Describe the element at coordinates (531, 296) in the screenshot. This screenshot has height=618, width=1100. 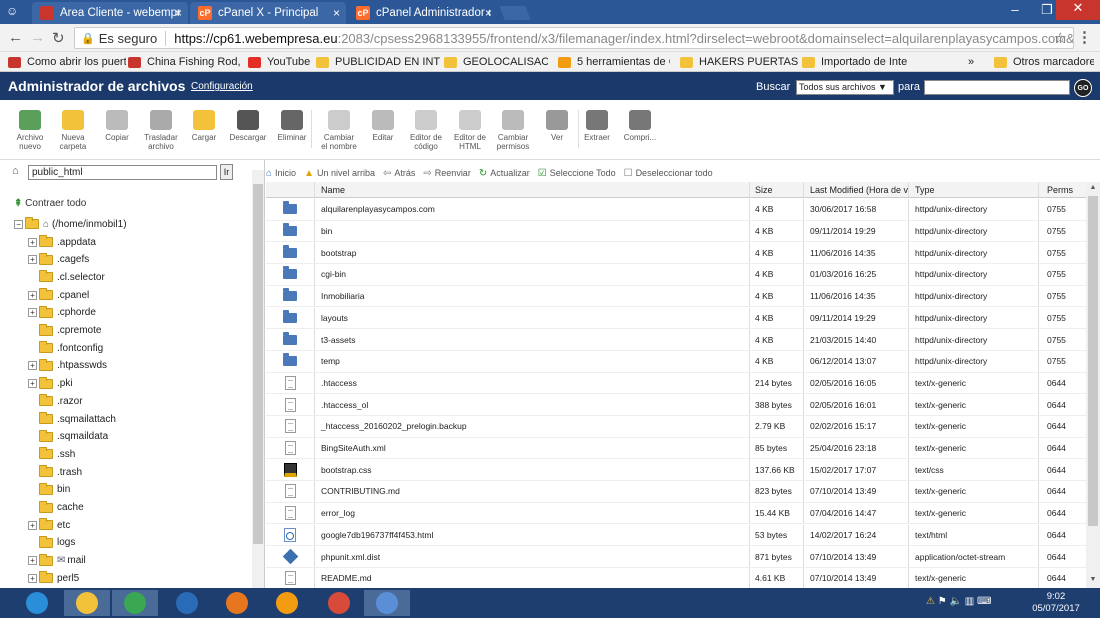
I see `file-name: Inmobiliaria` at that location.